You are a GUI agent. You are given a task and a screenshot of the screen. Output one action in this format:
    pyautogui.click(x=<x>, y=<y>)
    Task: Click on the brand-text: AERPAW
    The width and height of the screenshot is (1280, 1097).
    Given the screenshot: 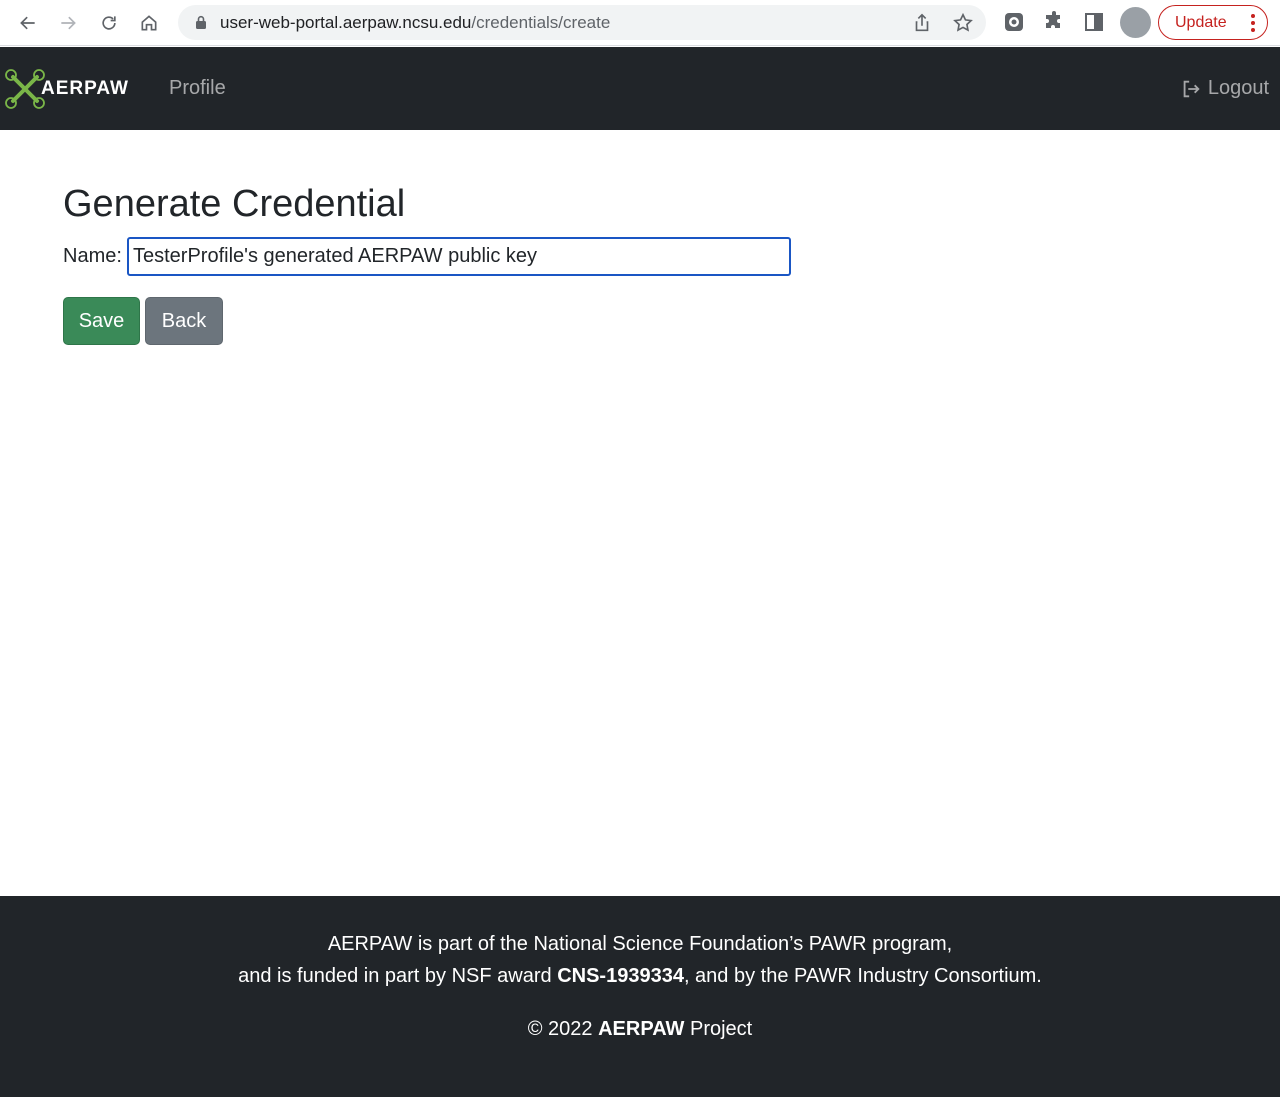 What is the action you would take?
    pyautogui.click(x=85, y=88)
    